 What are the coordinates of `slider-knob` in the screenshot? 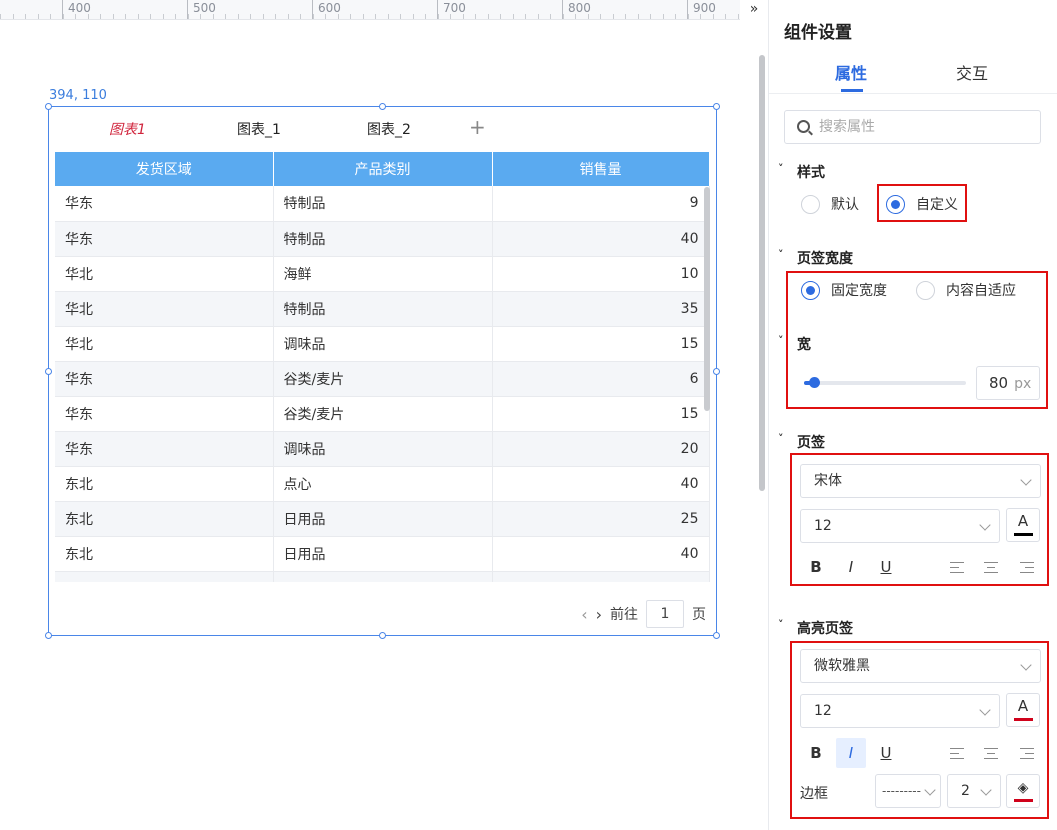 It's located at (814, 382).